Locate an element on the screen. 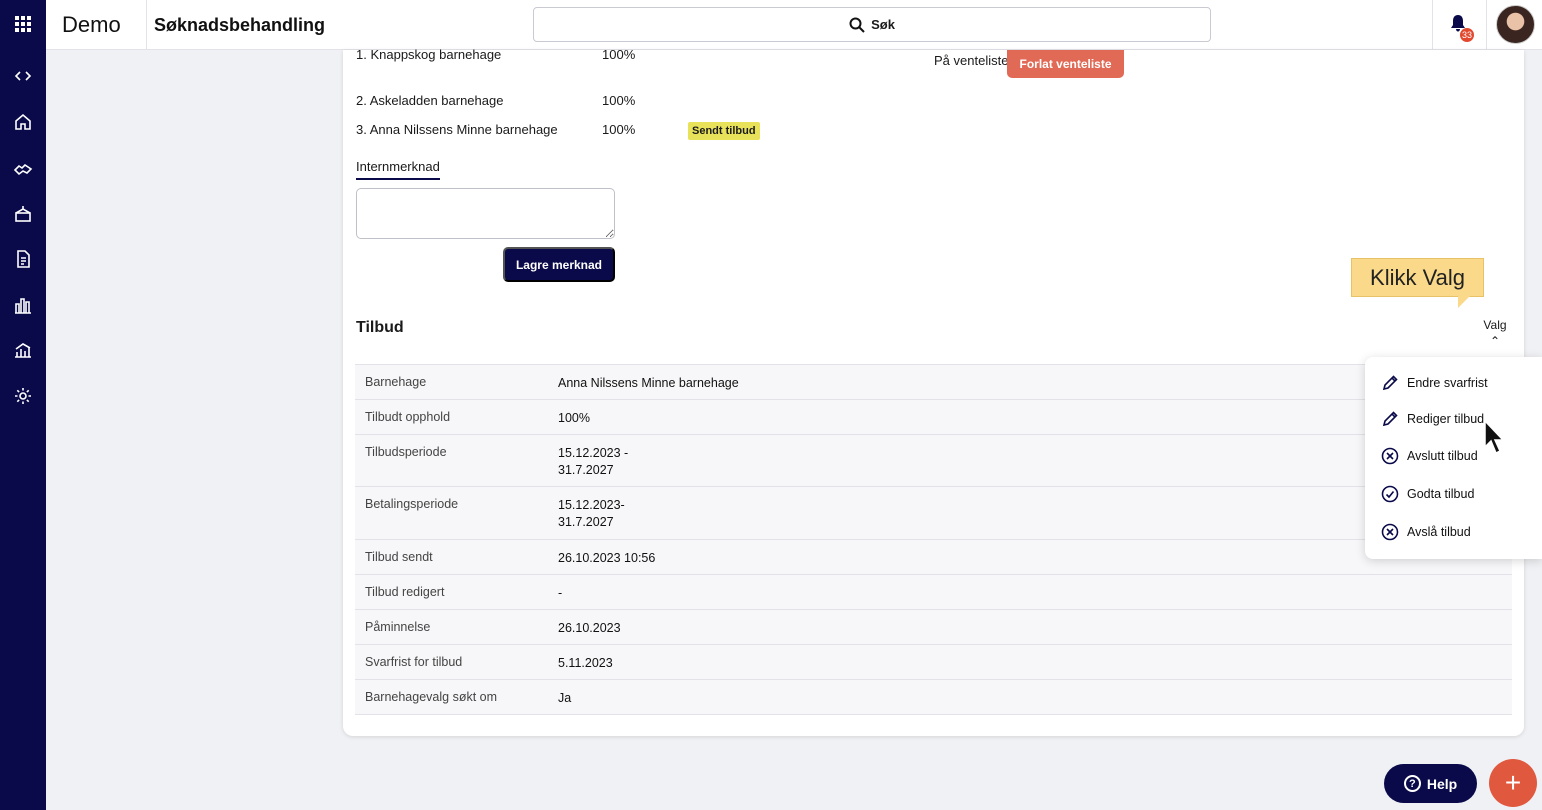 The height and width of the screenshot is (810, 1542). bar-chart-icon is located at coordinates (23, 305).